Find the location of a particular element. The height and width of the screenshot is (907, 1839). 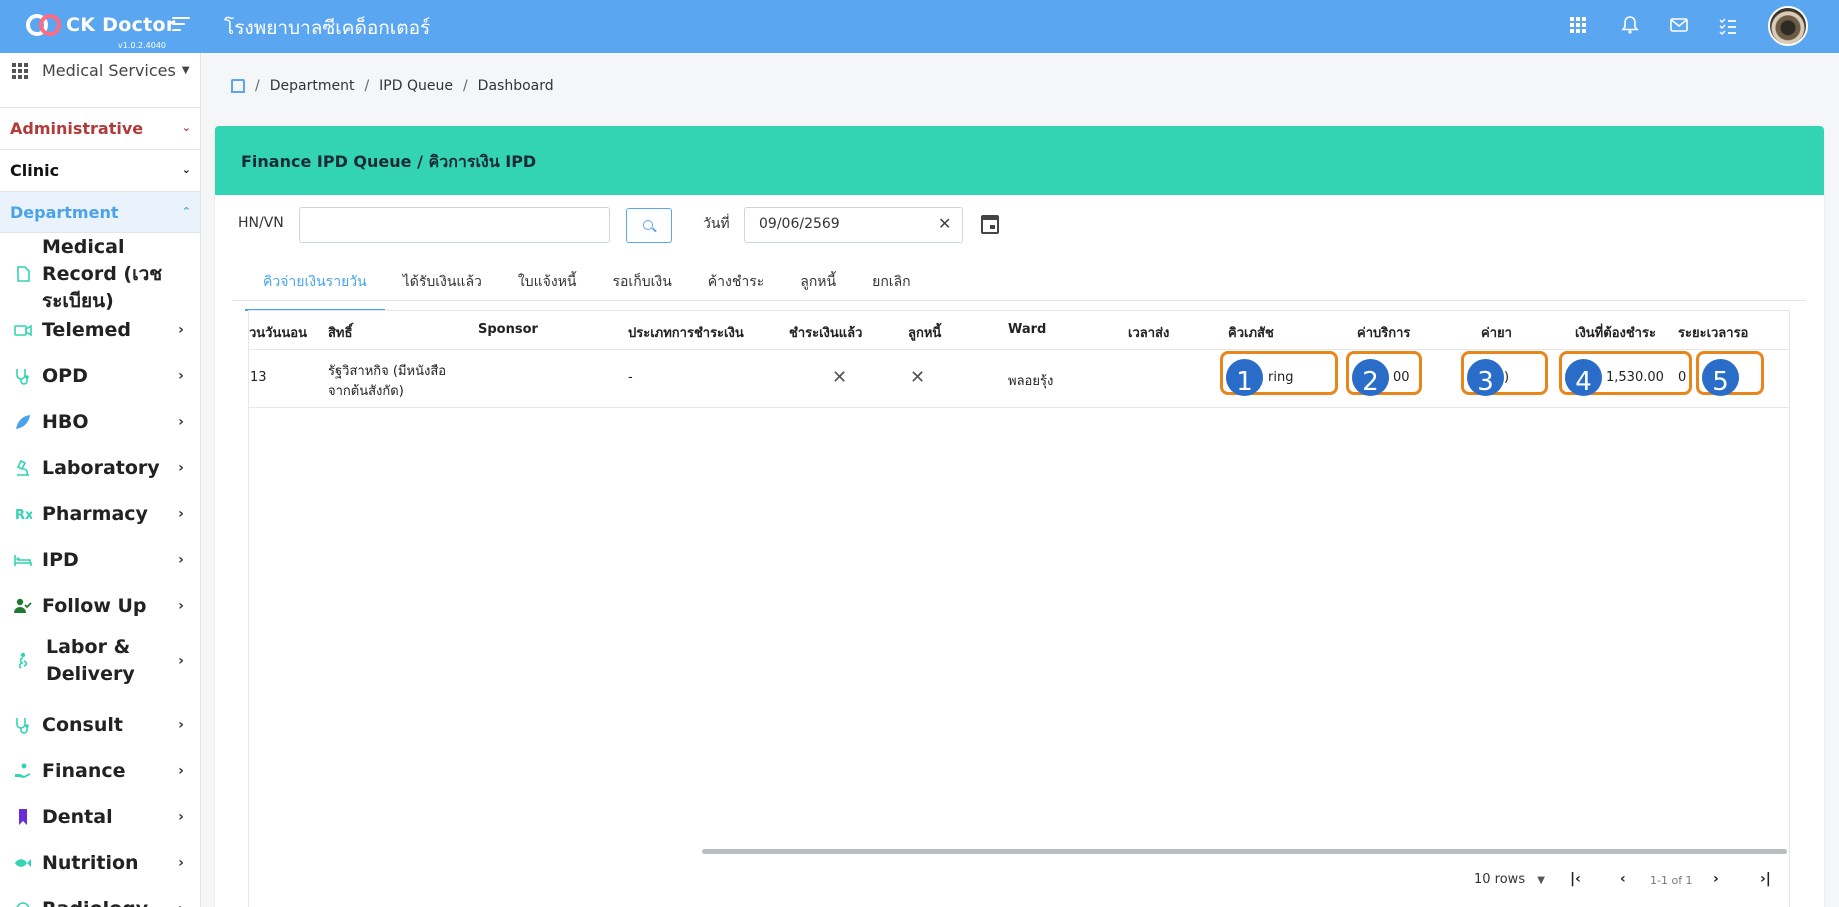

caret-down-icon: ▼ is located at coordinates (185, 70).